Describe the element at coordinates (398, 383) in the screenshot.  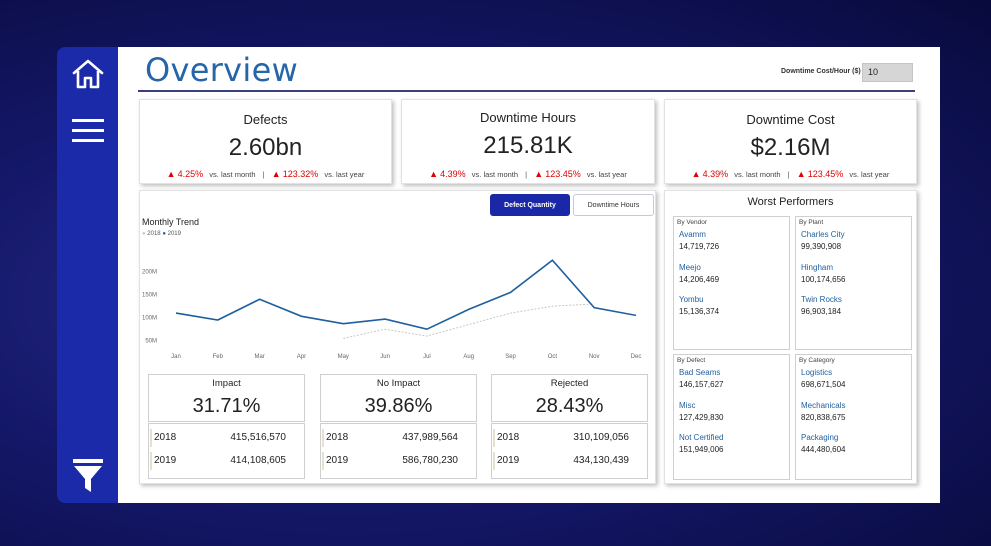
I see `metric-title: No Impact` at that location.